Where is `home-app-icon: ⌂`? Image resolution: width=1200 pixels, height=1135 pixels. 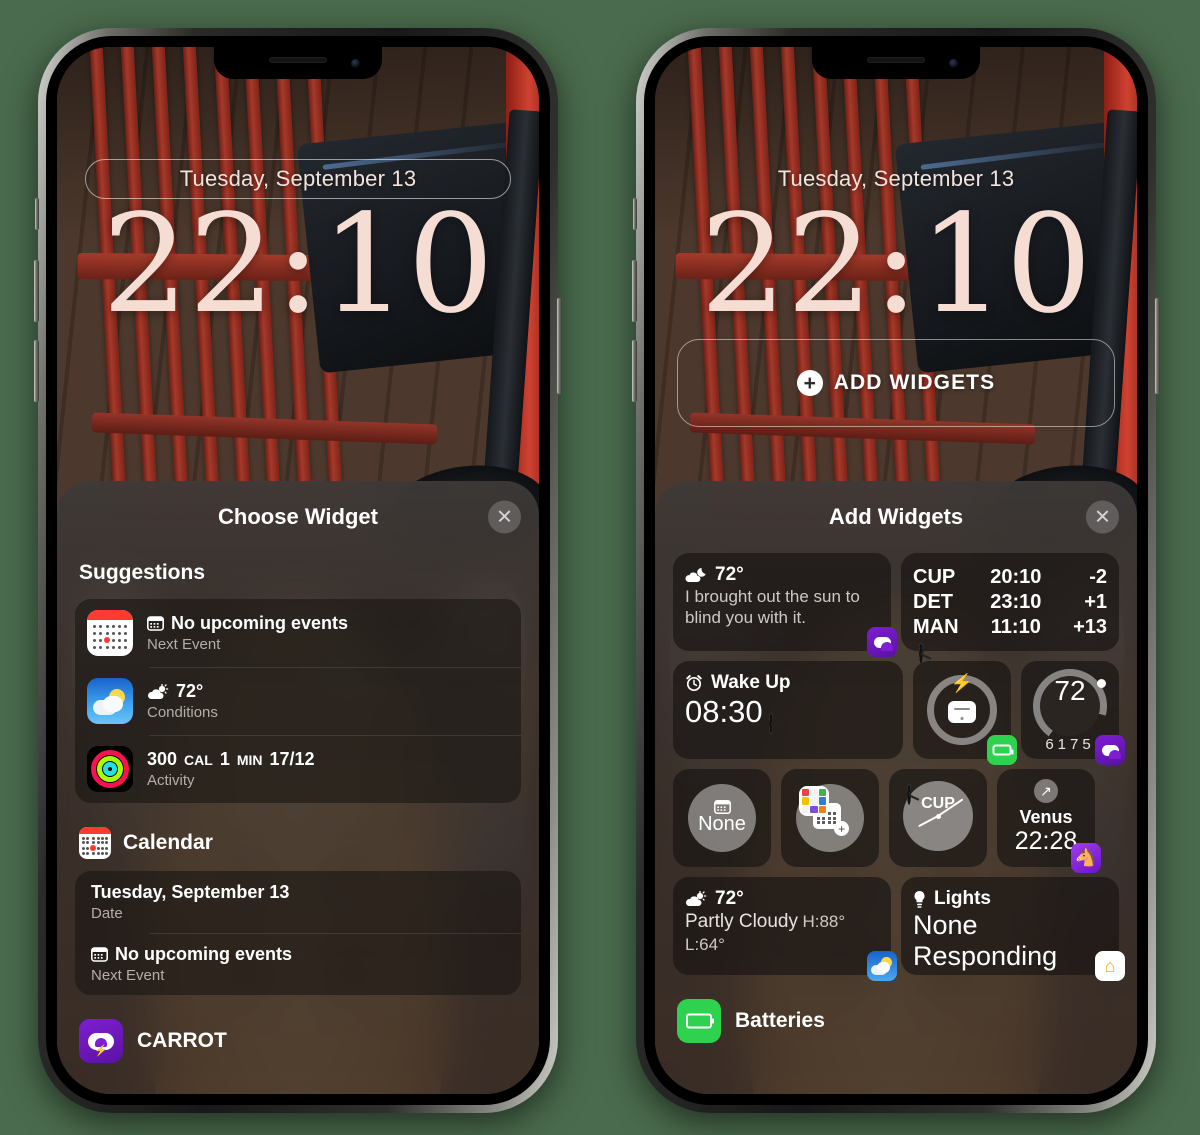
home-app-icon: ⌂ is located at coordinates (1110, 966).